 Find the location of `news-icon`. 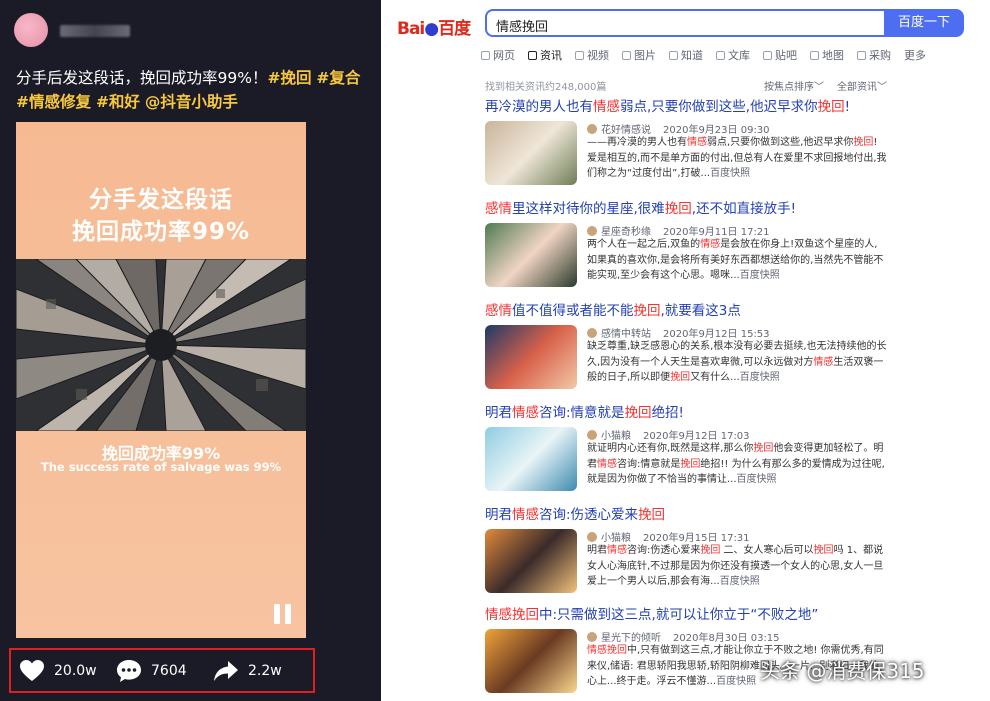

news-icon is located at coordinates (532, 55).